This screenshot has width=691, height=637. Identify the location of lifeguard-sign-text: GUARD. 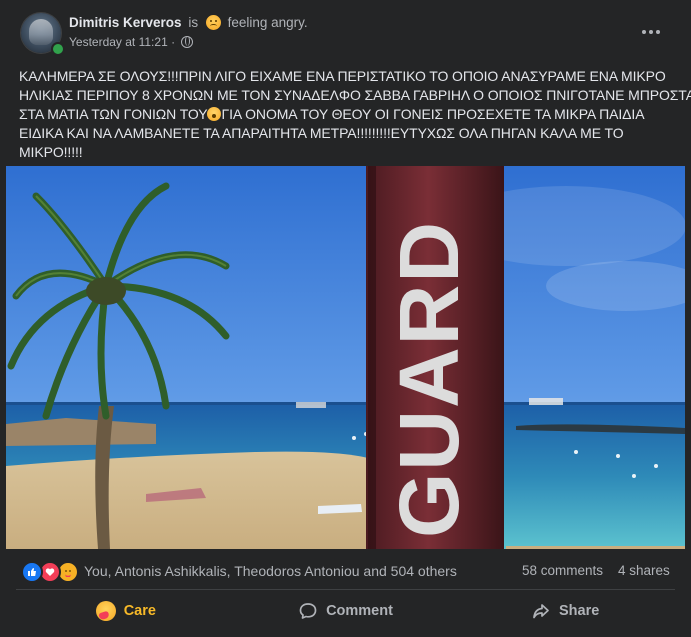
(429, 379).